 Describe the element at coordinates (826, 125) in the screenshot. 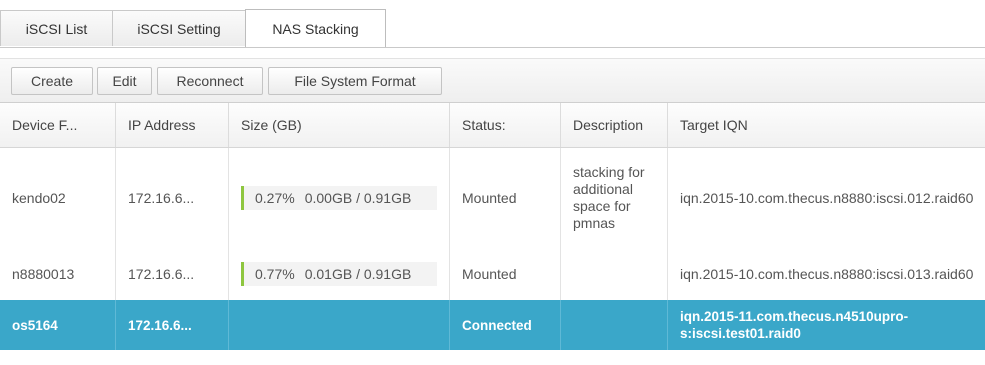

I see `column-header-target-iqn: Target IQN` at that location.